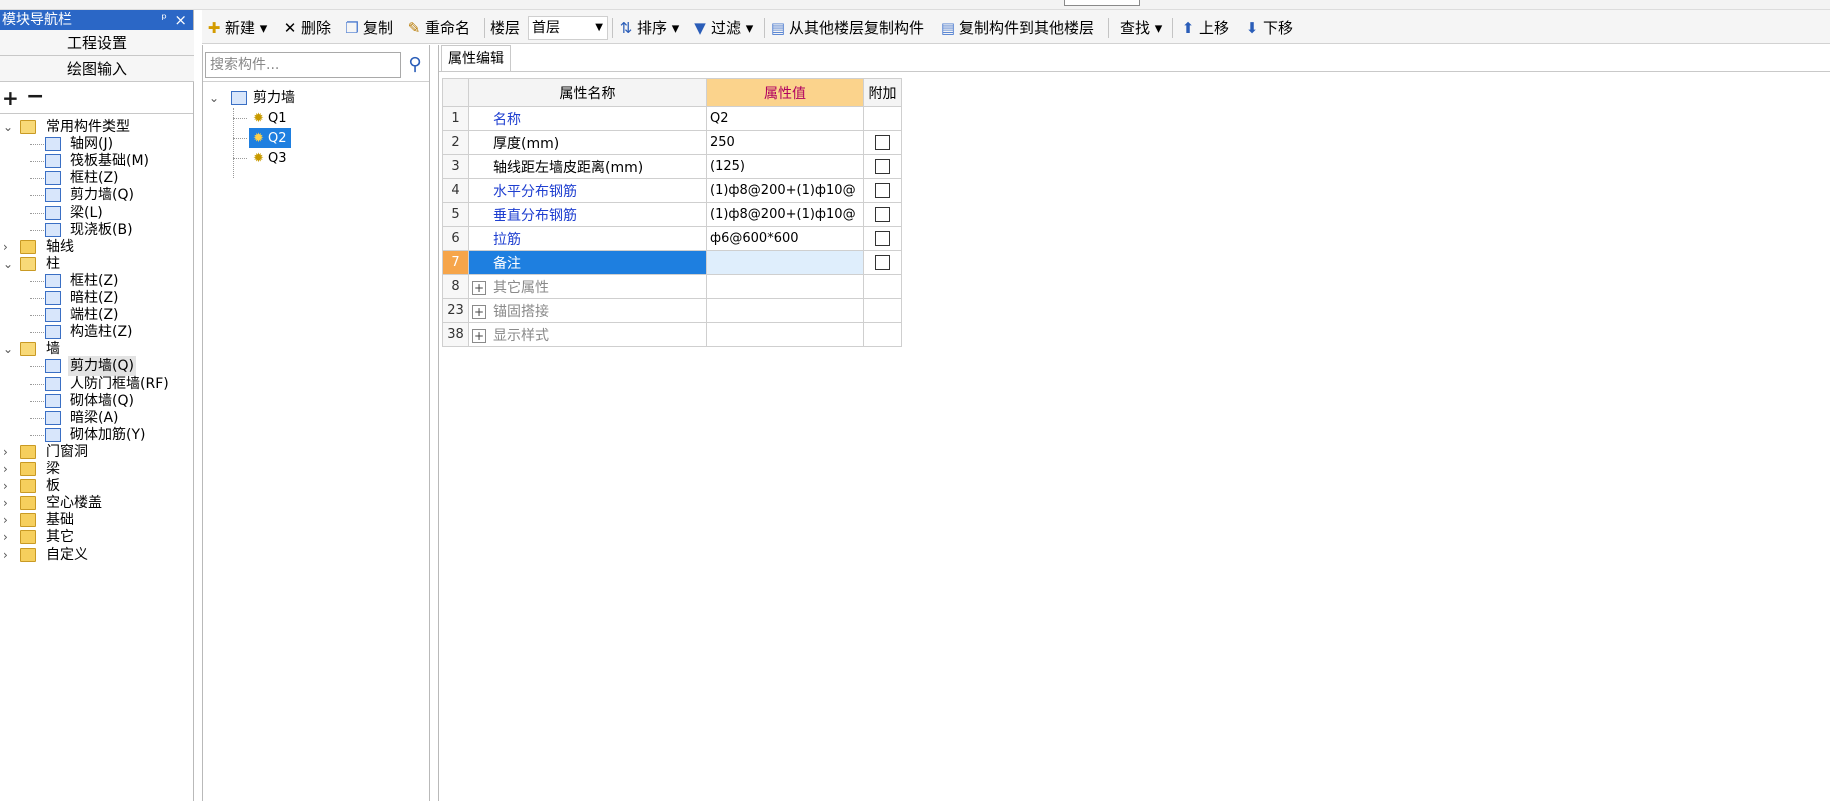  I want to click on search-icon: ⚲, so click(415, 65).